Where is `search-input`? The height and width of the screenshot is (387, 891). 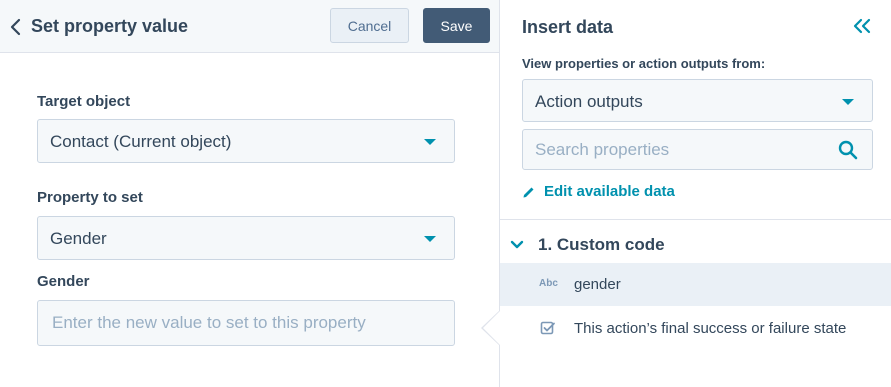
search-input is located at coordinates (673, 149).